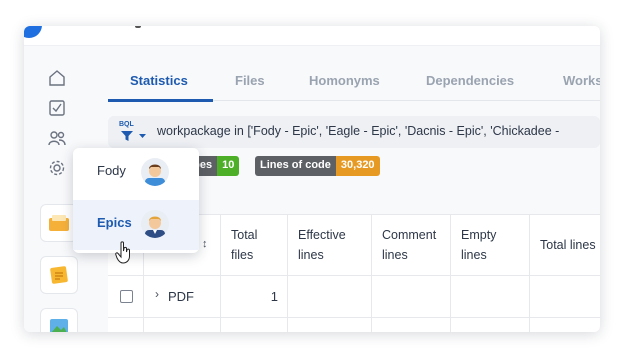  Describe the element at coordinates (205, 244) in the screenshot. I see `sort-icon: ↕` at that location.